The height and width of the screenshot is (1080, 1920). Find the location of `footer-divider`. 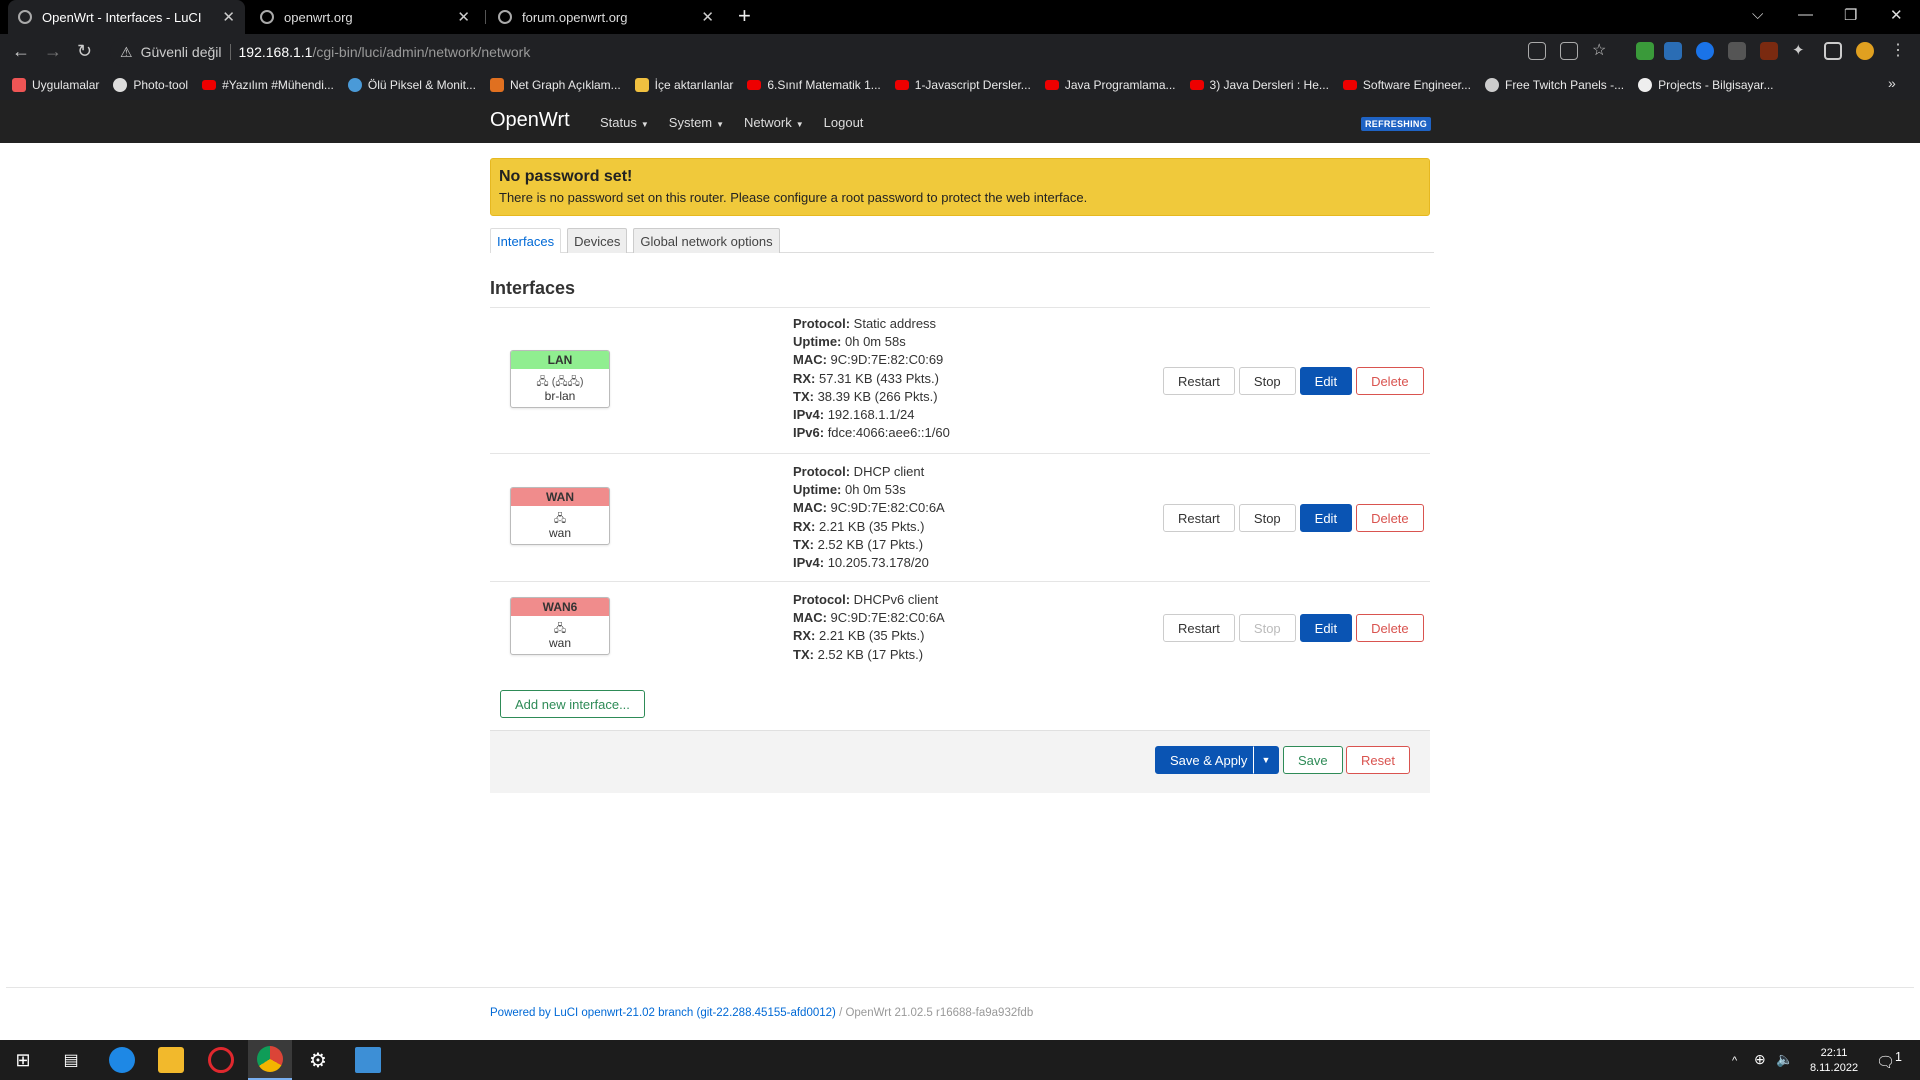

footer-divider is located at coordinates (960, 987).